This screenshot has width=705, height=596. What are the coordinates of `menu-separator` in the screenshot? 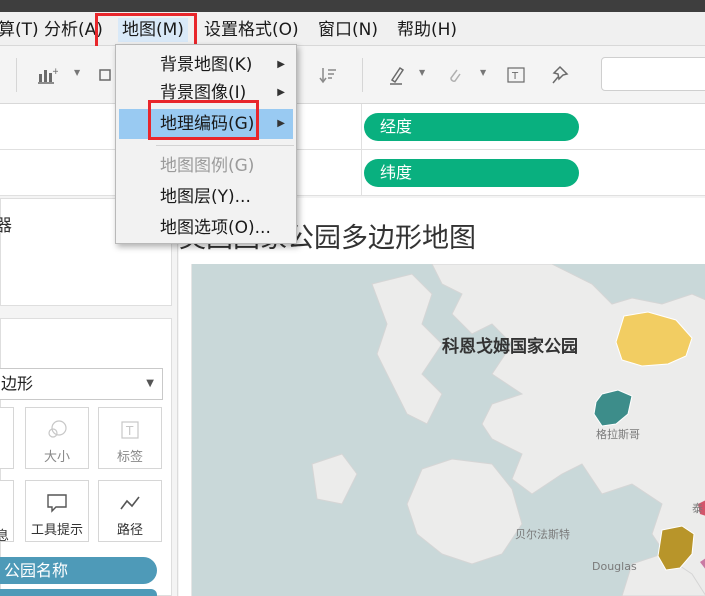 It's located at (225, 145).